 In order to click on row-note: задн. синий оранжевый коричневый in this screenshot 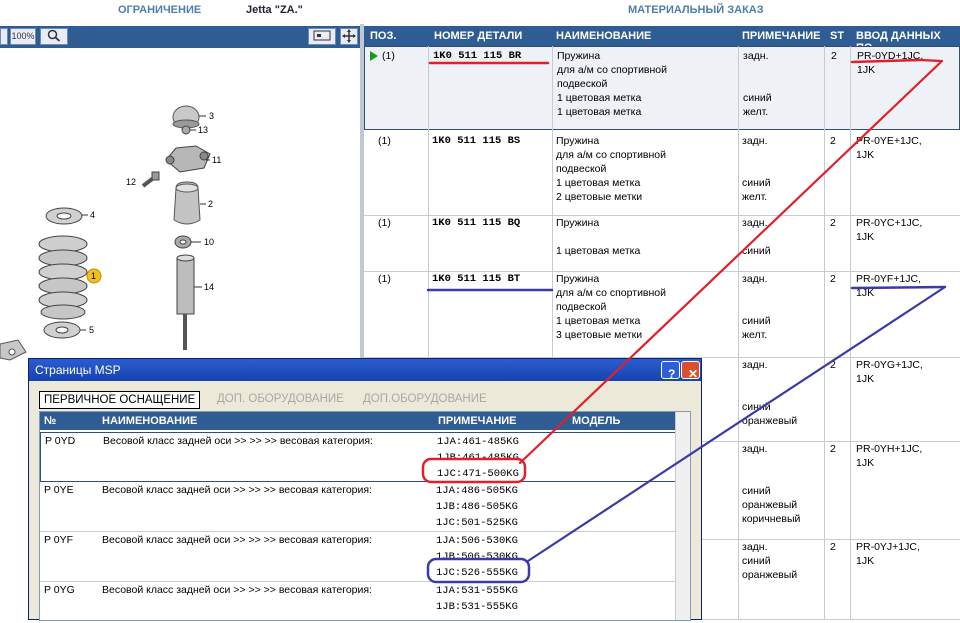, I will do `click(771, 484)`.